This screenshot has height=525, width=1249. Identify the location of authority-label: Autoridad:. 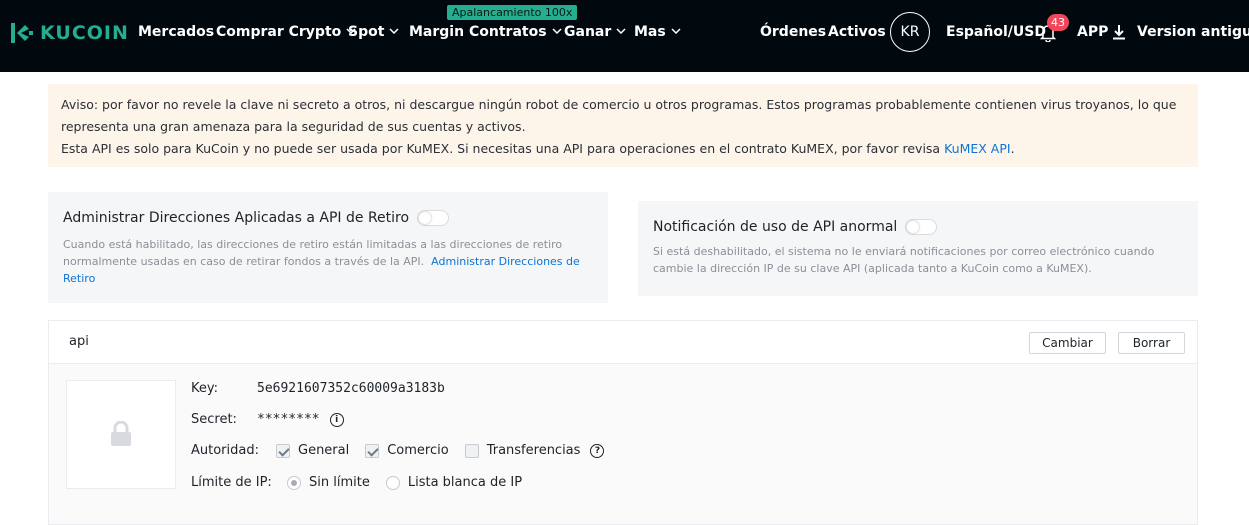
(225, 450).